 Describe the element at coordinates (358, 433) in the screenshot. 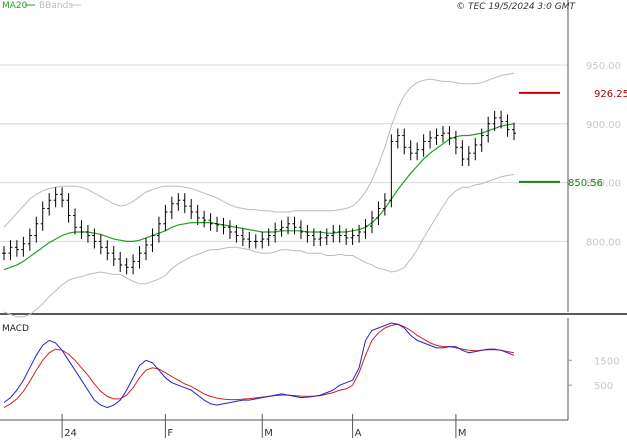

I see `x-tick-label: A` at that location.